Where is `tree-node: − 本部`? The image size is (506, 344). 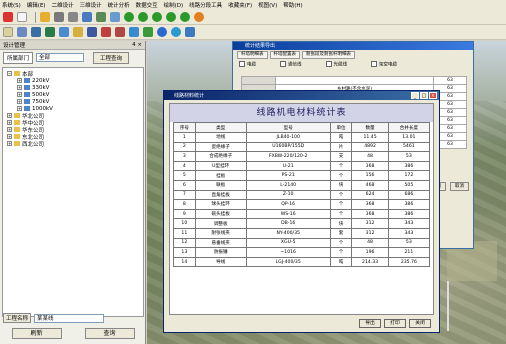
tree-node: − 本部 is located at coordinates (73, 74).